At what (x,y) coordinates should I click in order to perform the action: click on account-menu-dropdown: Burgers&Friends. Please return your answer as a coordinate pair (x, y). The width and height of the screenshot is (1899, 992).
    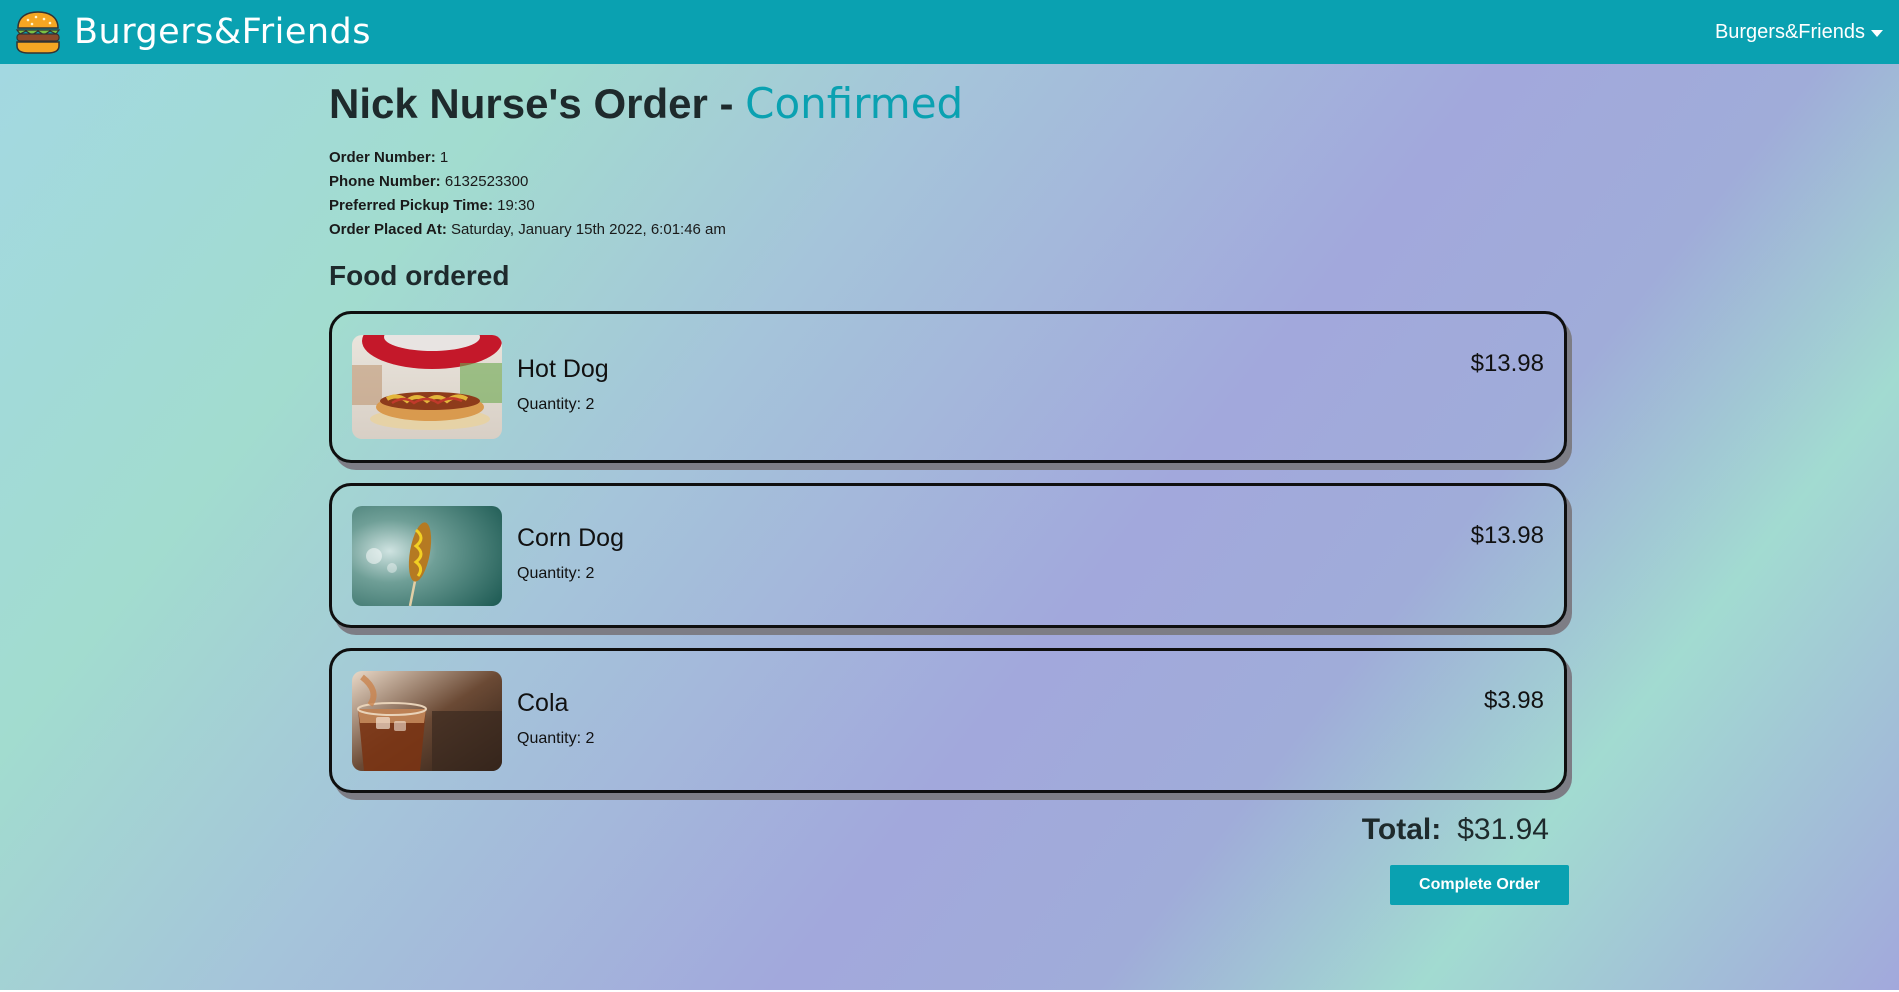
    Looking at the image, I should click on (1799, 32).